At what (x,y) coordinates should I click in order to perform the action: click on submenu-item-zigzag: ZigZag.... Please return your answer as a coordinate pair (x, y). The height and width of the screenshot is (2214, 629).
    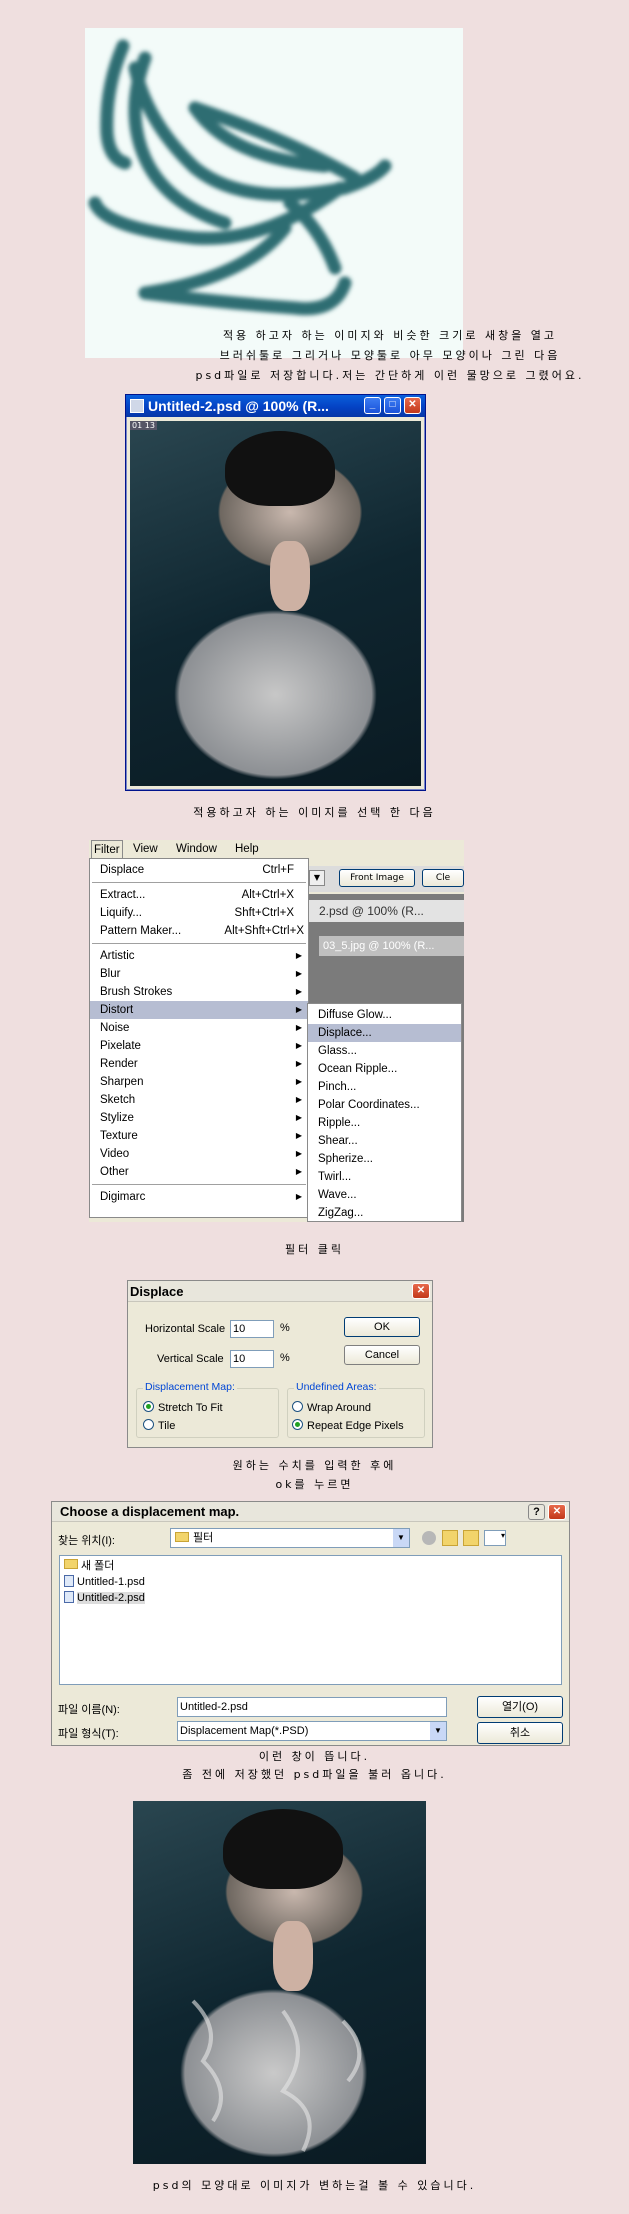
    Looking at the image, I should click on (384, 1213).